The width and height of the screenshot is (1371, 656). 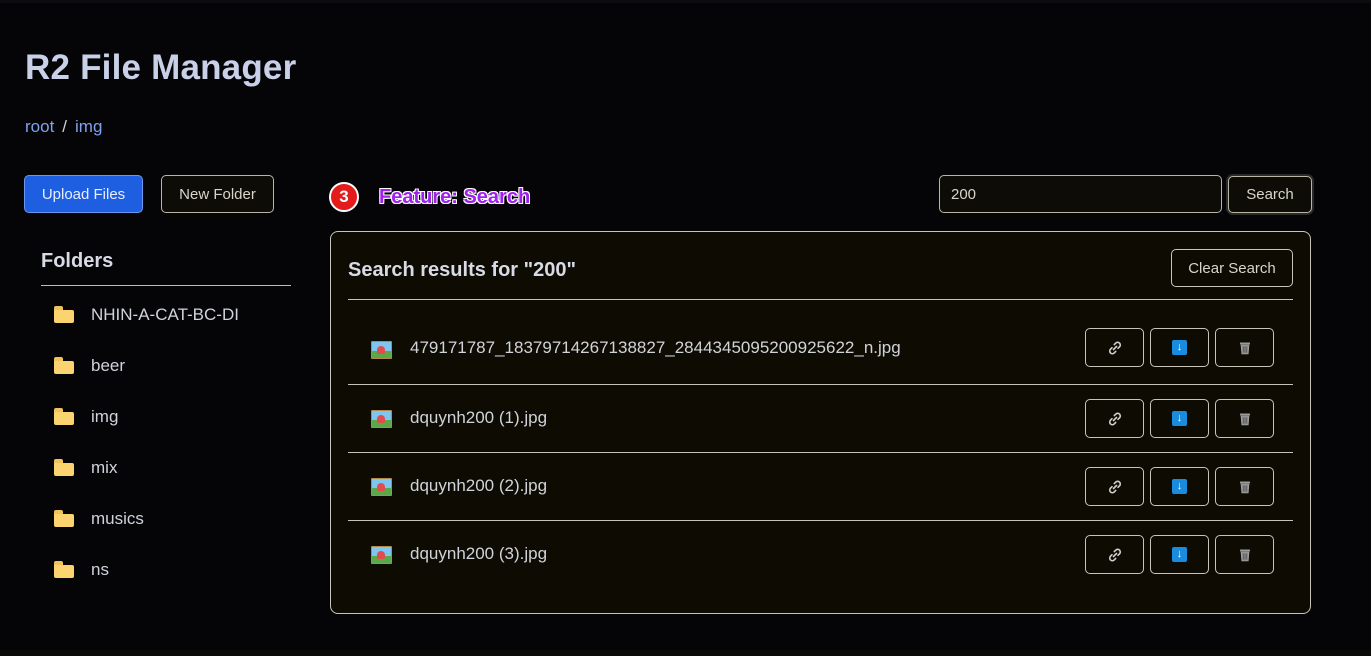 I want to click on file-name: dquynh200 (1).jpg, so click(x=478, y=418).